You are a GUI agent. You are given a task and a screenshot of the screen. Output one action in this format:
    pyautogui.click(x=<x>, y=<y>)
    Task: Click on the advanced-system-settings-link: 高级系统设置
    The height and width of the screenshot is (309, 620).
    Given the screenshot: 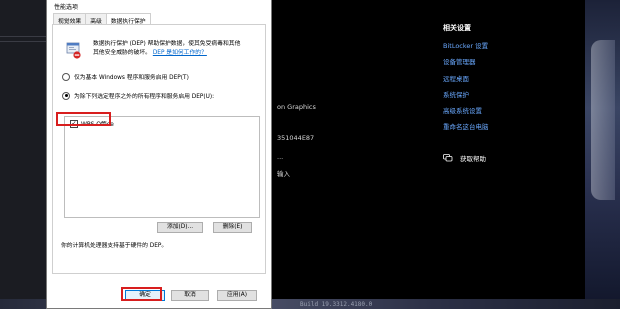 What is the action you would take?
    pyautogui.click(x=466, y=113)
    